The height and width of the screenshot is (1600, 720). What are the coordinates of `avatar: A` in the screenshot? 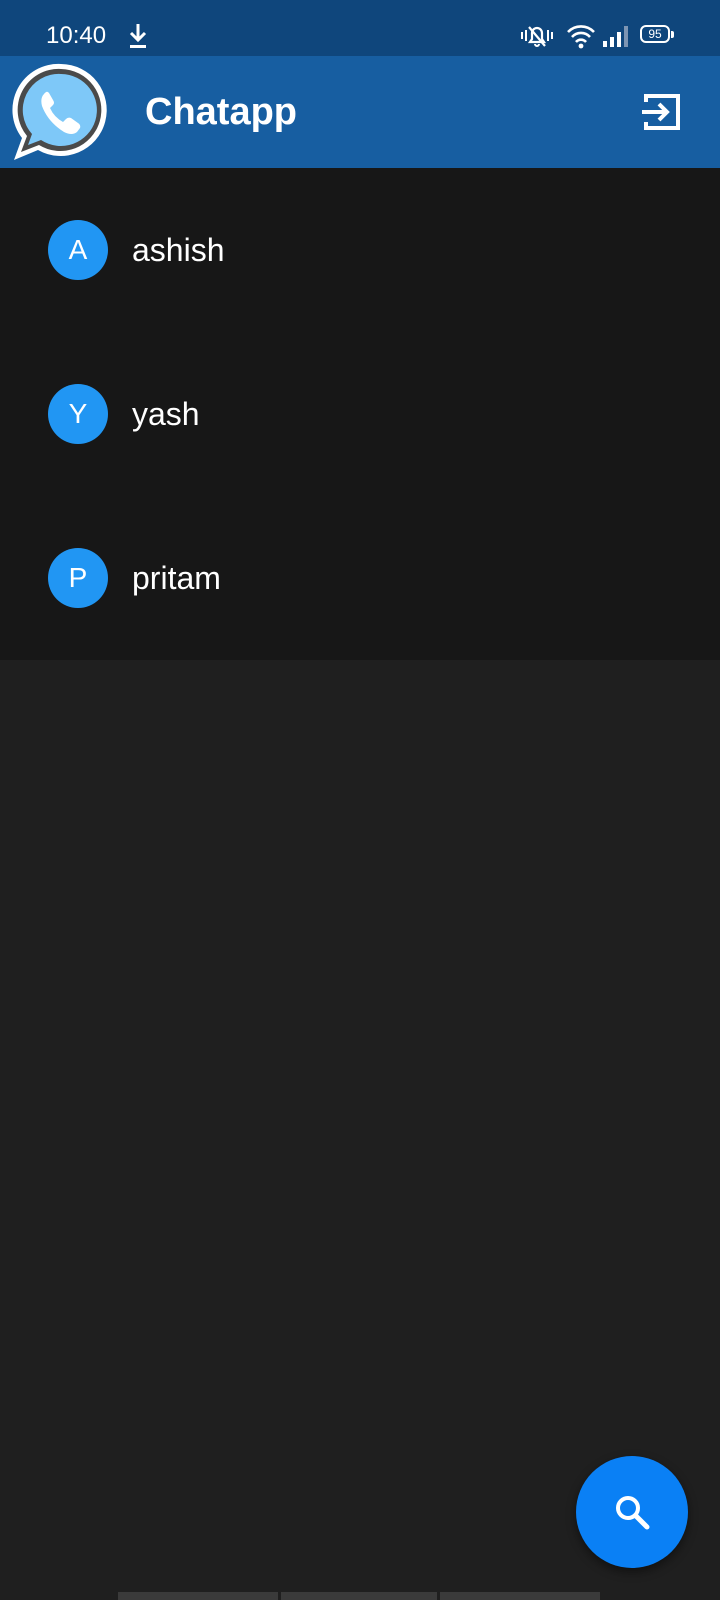 It's located at (78, 250).